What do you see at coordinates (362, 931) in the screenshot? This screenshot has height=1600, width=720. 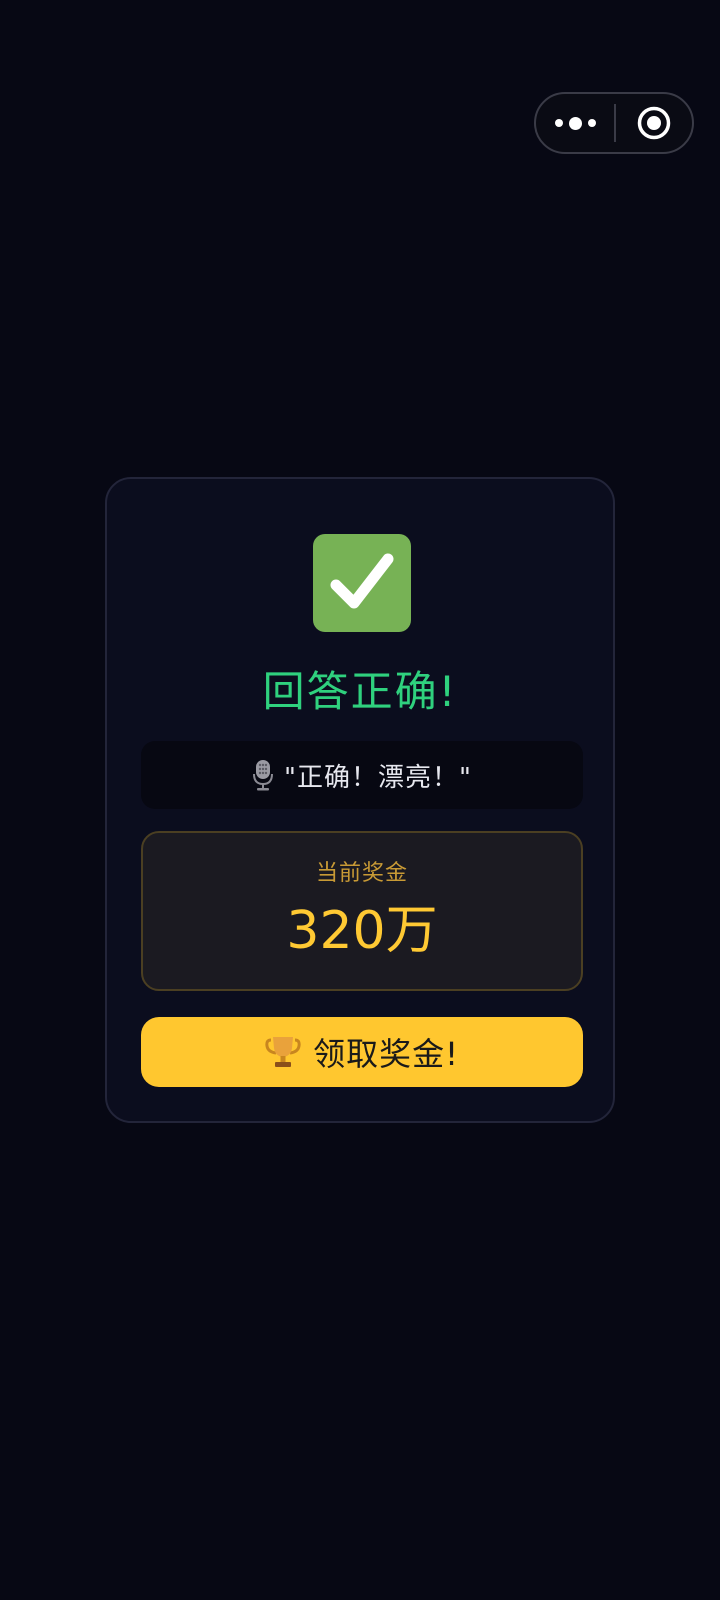 I see `current-prize-value: 320万` at bounding box center [362, 931].